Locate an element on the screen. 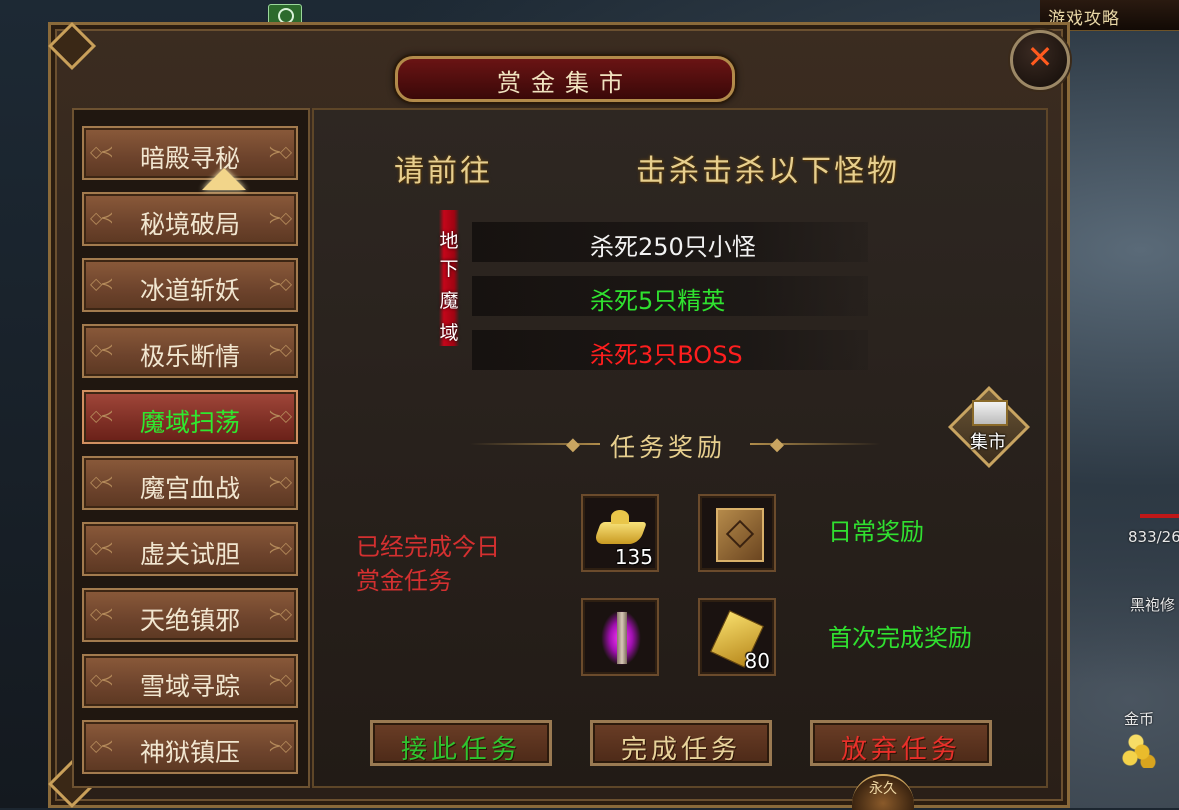 This screenshot has height=810, width=1179. close-button: ✕ is located at coordinates (1040, 60).